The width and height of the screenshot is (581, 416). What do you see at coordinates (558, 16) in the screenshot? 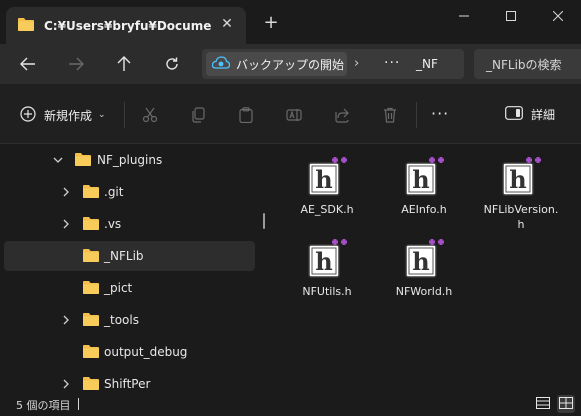
I see `close-window-button` at bounding box center [558, 16].